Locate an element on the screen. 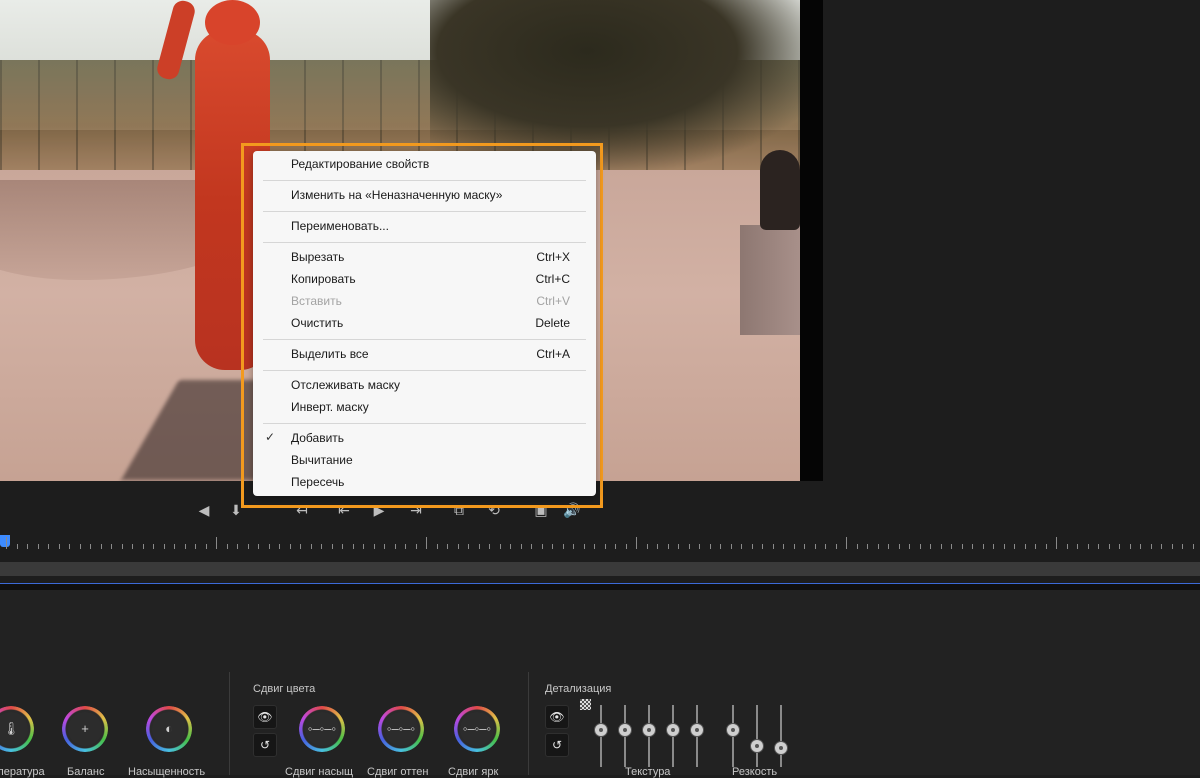 The image size is (1200, 778). menu-item-add: ✓ Добавить is located at coordinates (424, 438).